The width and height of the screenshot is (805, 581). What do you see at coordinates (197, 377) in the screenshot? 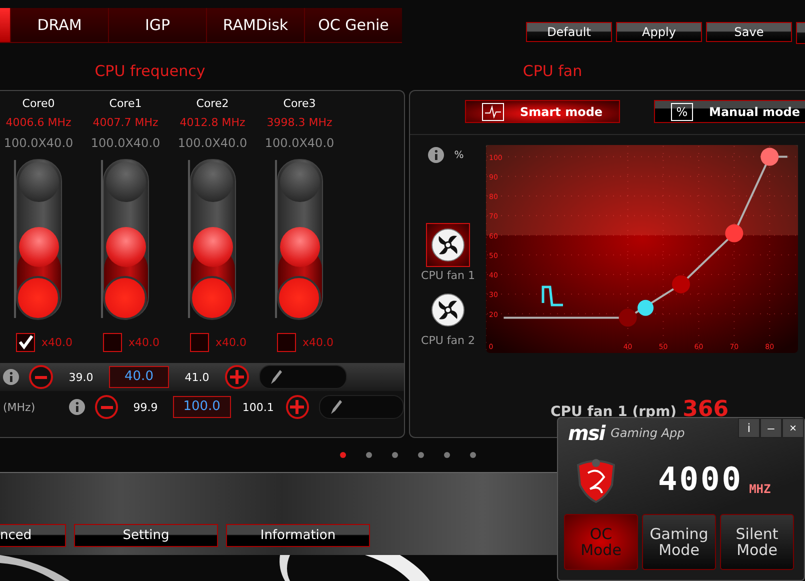
I see `next-value: 41.0` at bounding box center [197, 377].